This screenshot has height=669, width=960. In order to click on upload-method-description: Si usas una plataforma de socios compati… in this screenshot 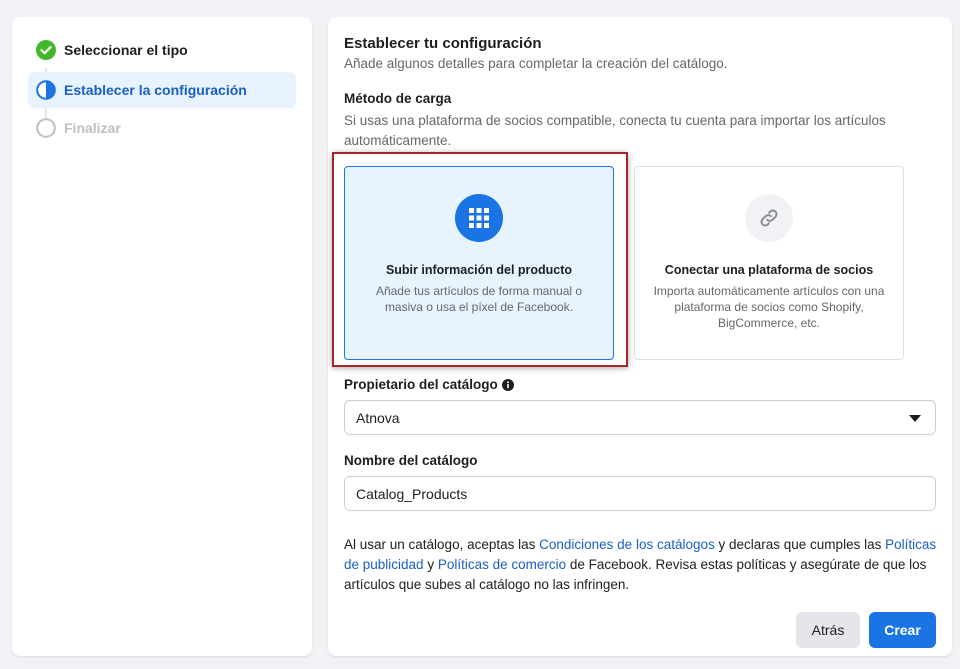, I will do `click(615, 130)`.